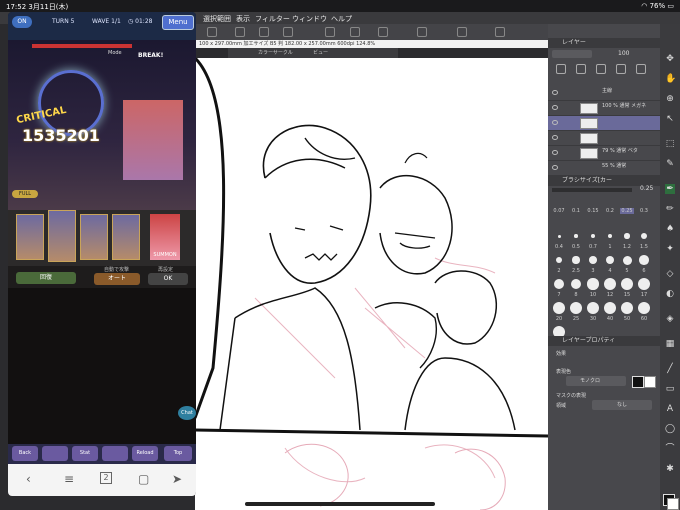 This screenshot has height=510, width=680. Describe the element at coordinates (670, 189) in the screenshot. I see `pen-tool-icon: ✒` at that location.